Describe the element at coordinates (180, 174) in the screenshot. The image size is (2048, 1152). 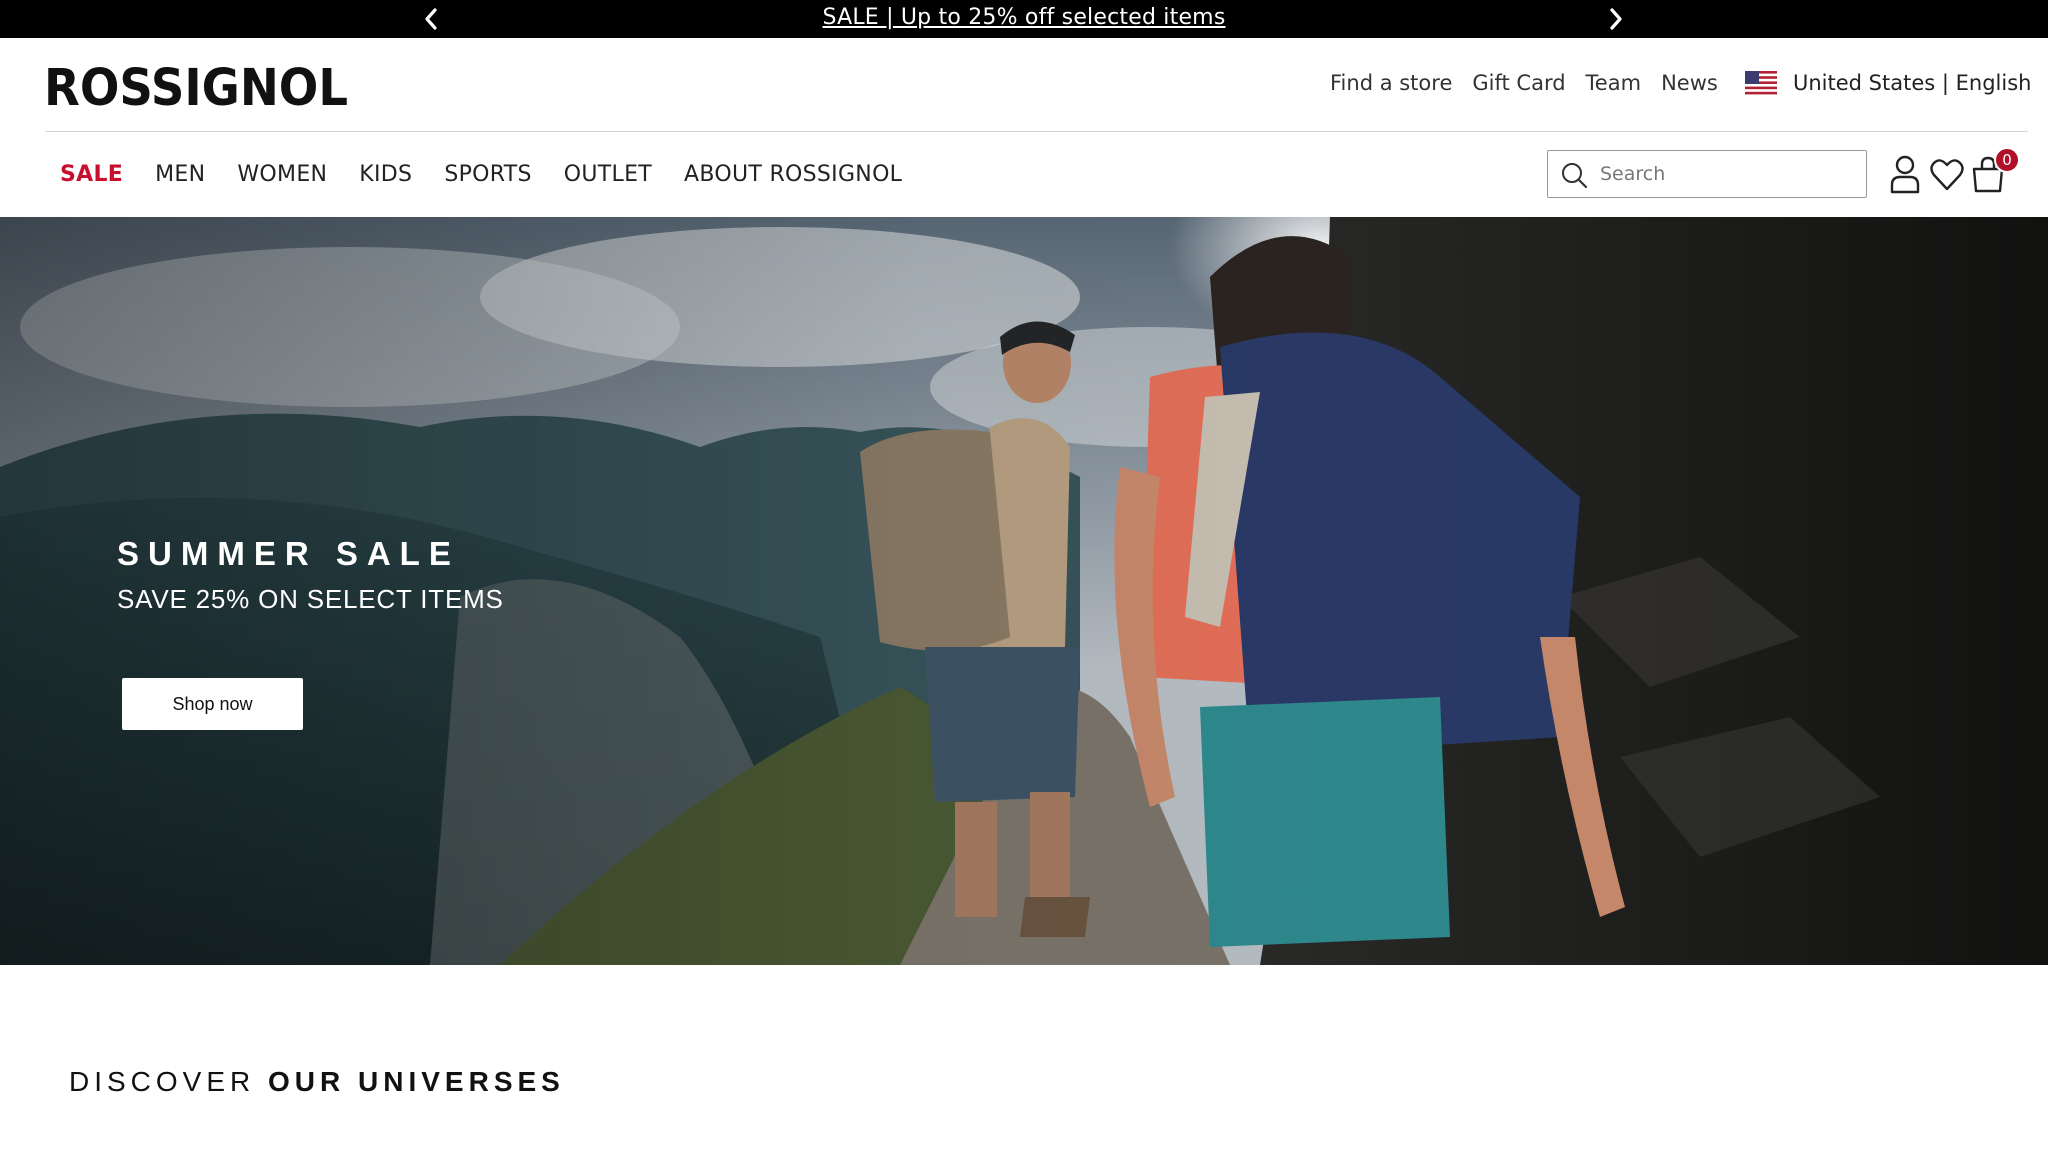
I see `nav-item-men: MEN` at that location.